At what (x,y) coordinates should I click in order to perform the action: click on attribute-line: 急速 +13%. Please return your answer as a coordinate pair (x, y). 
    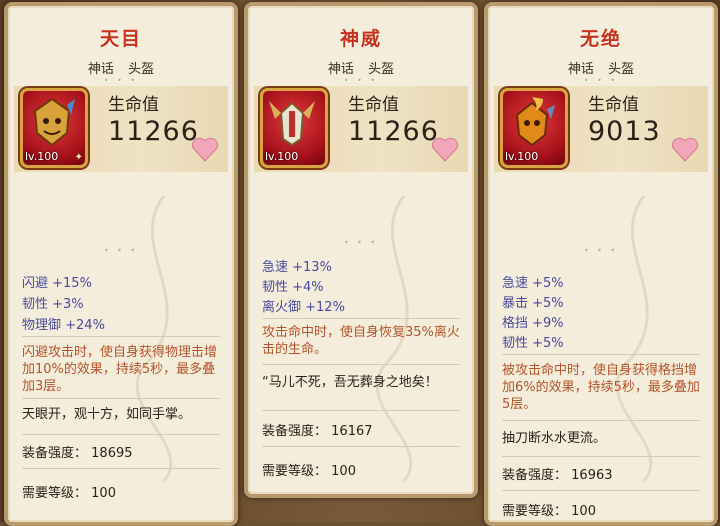
    Looking at the image, I should click on (297, 267).